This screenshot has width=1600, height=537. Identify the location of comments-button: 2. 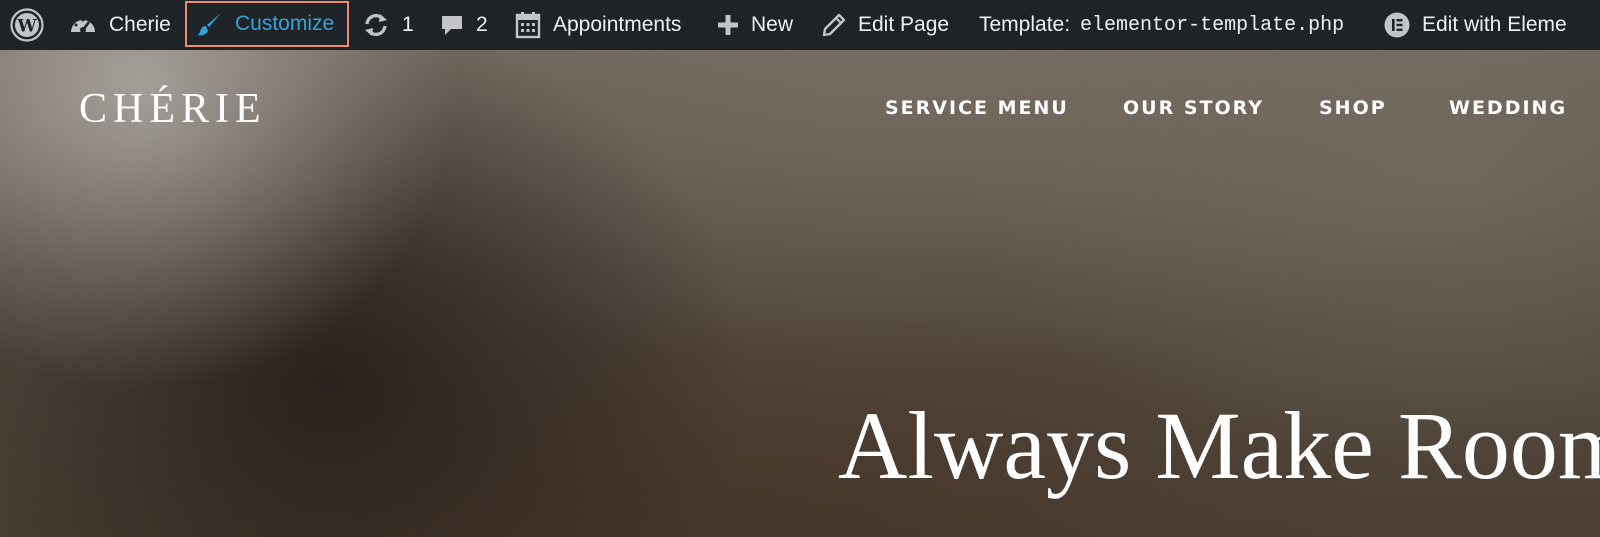
(464, 25).